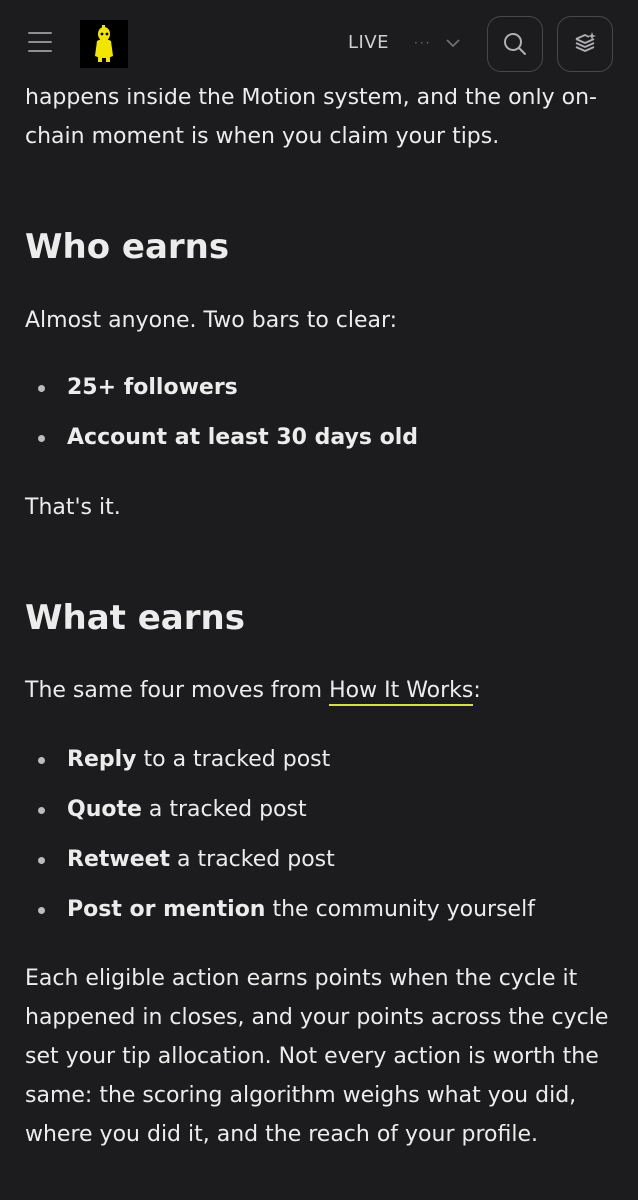  Describe the element at coordinates (368, 42) in the screenshot. I see `live-label: LIVE` at that location.